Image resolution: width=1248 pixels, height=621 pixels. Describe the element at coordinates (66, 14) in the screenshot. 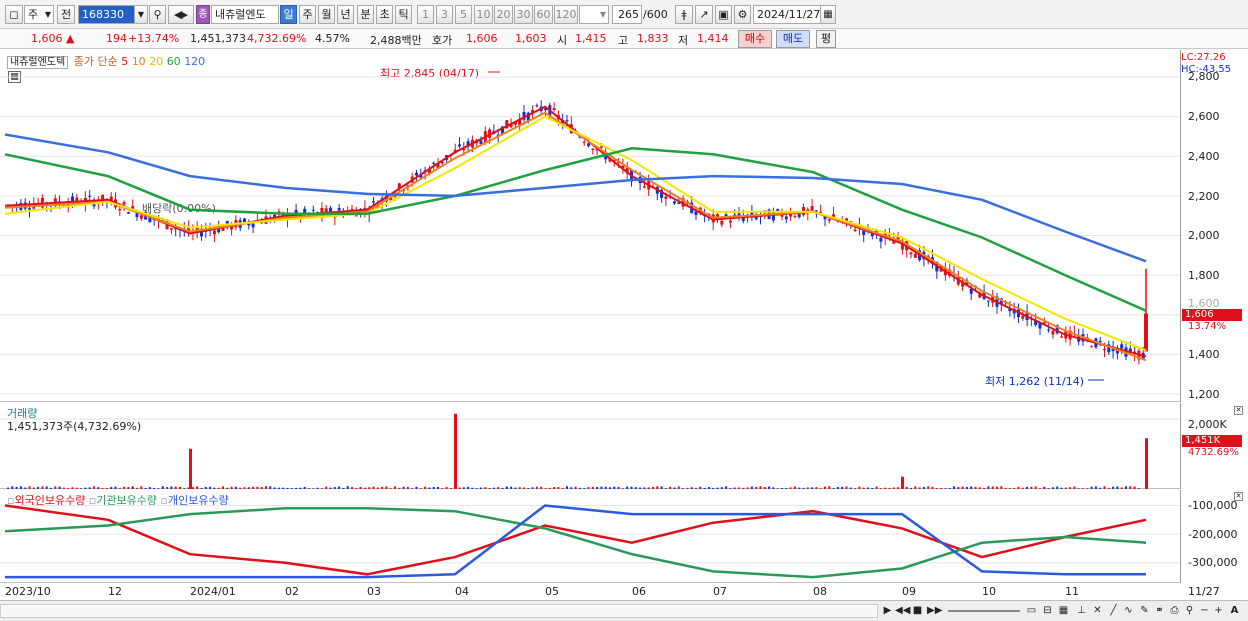

I see `jeon-button: 전` at that location.